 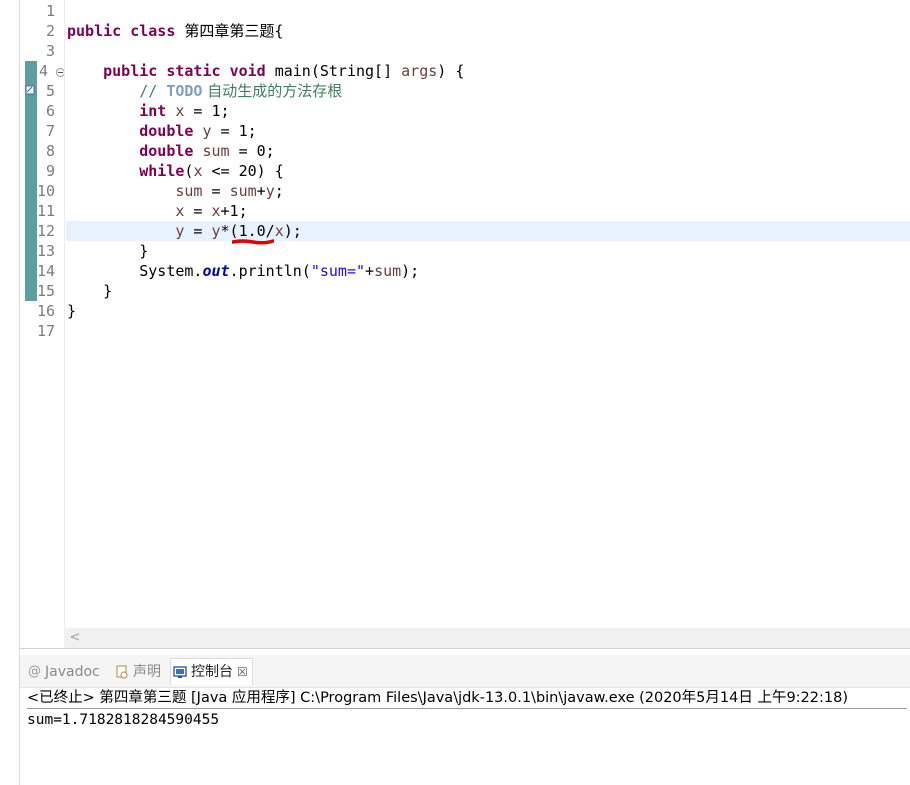 I want to click on line-number: 16, so click(x=45, y=311).